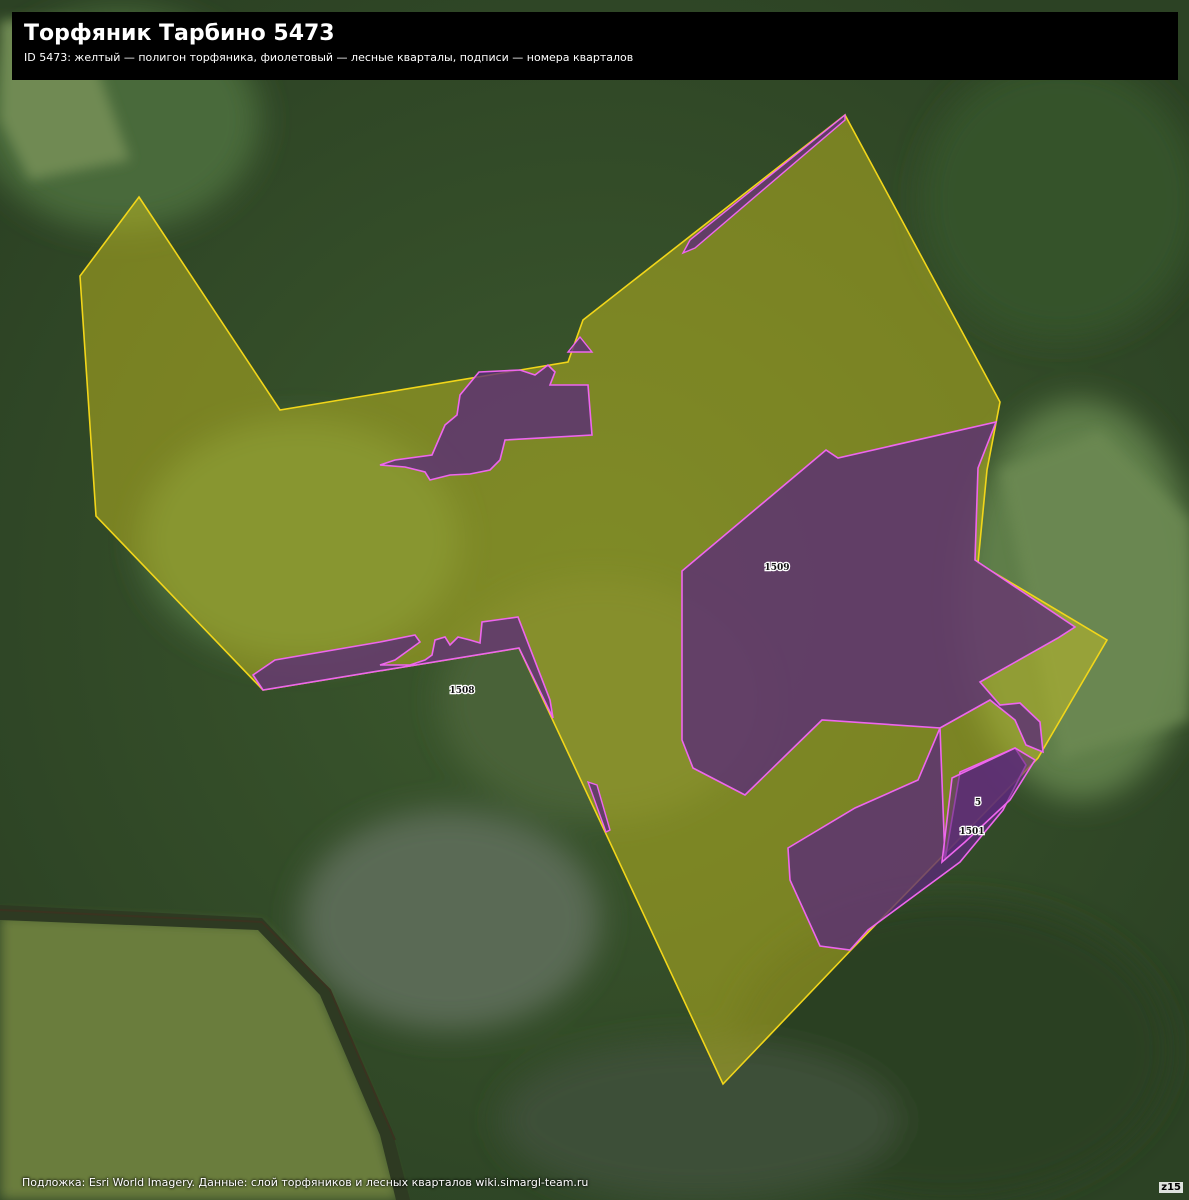  Describe the element at coordinates (1171, 1187) in the screenshot. I see `zoom-level-badge: z15` at that location.